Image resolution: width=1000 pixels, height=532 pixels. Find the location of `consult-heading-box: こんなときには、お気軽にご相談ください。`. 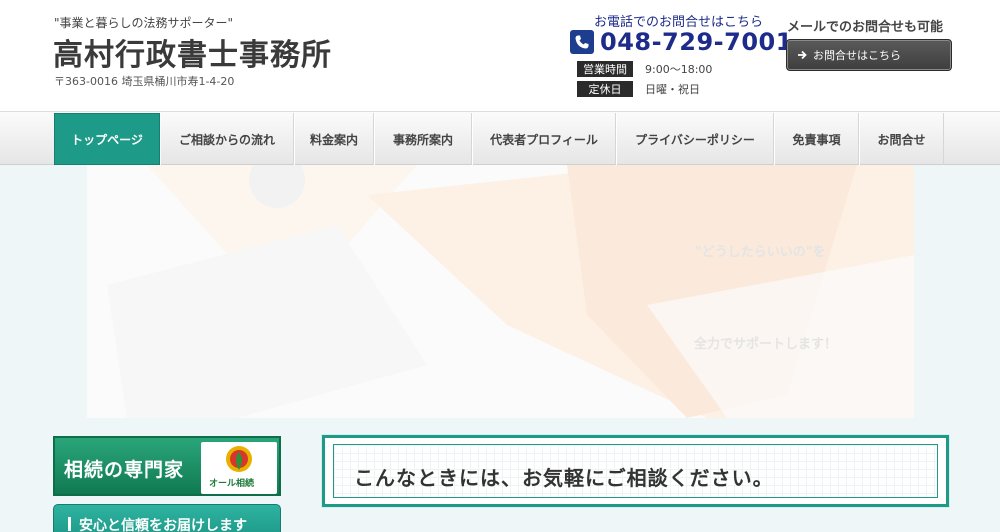

consult-heading-box: こんなときには、お気軽にご相談ください。 is located at coordinates (635, 471).